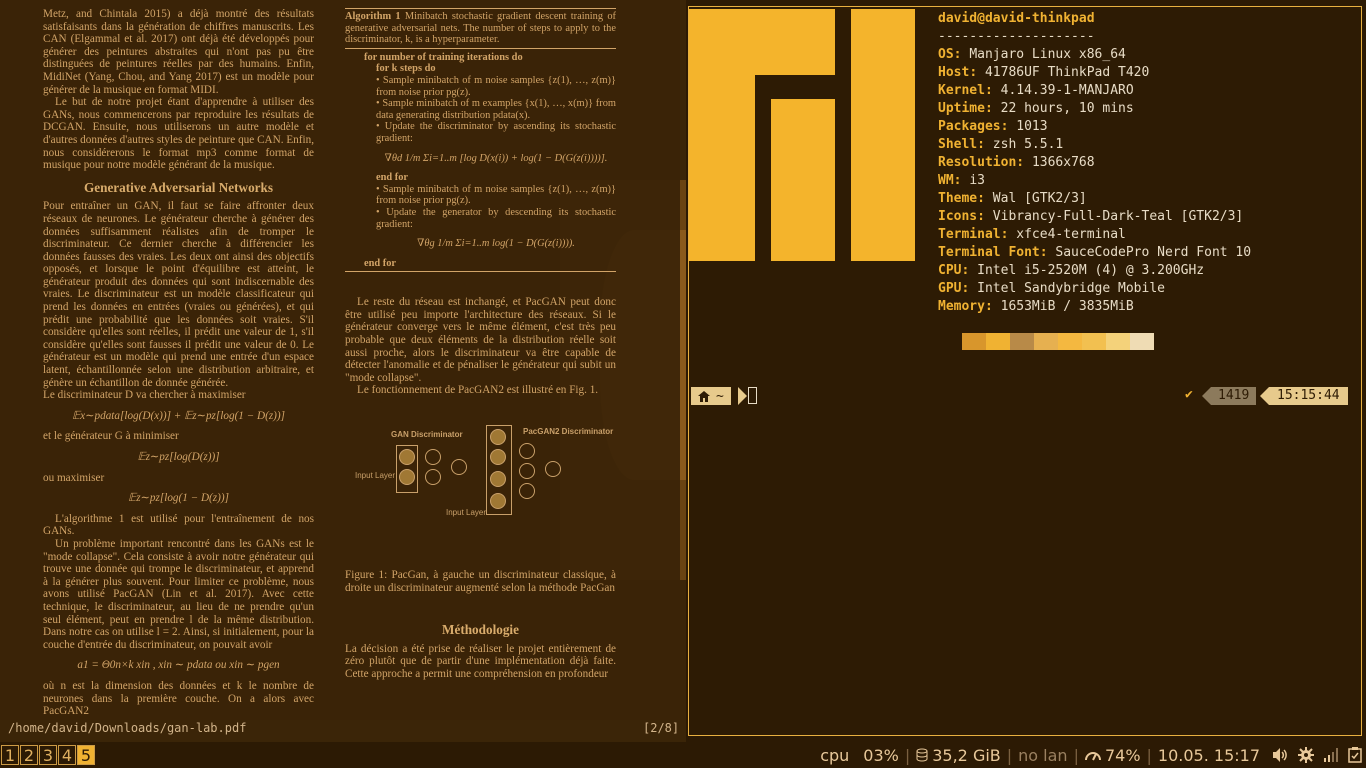  I want to click on pdf-page-indicator: [2/8], so click(661, 728).